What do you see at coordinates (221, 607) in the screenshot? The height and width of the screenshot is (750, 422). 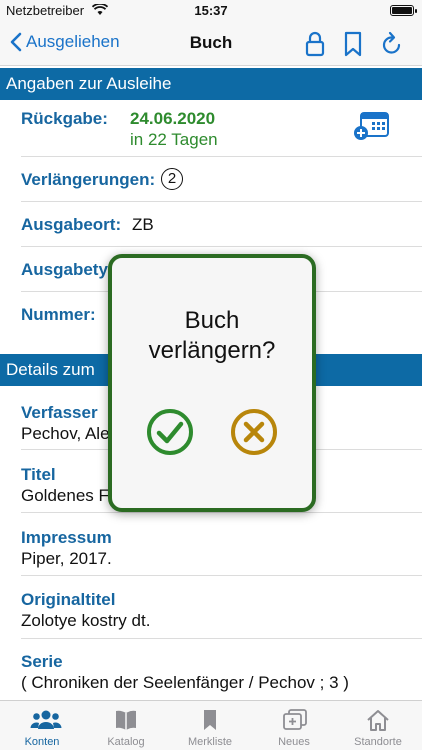 I see `original-title-row: Originaltitel Zolotye kostry dt.` at bounding box center [221, 607].